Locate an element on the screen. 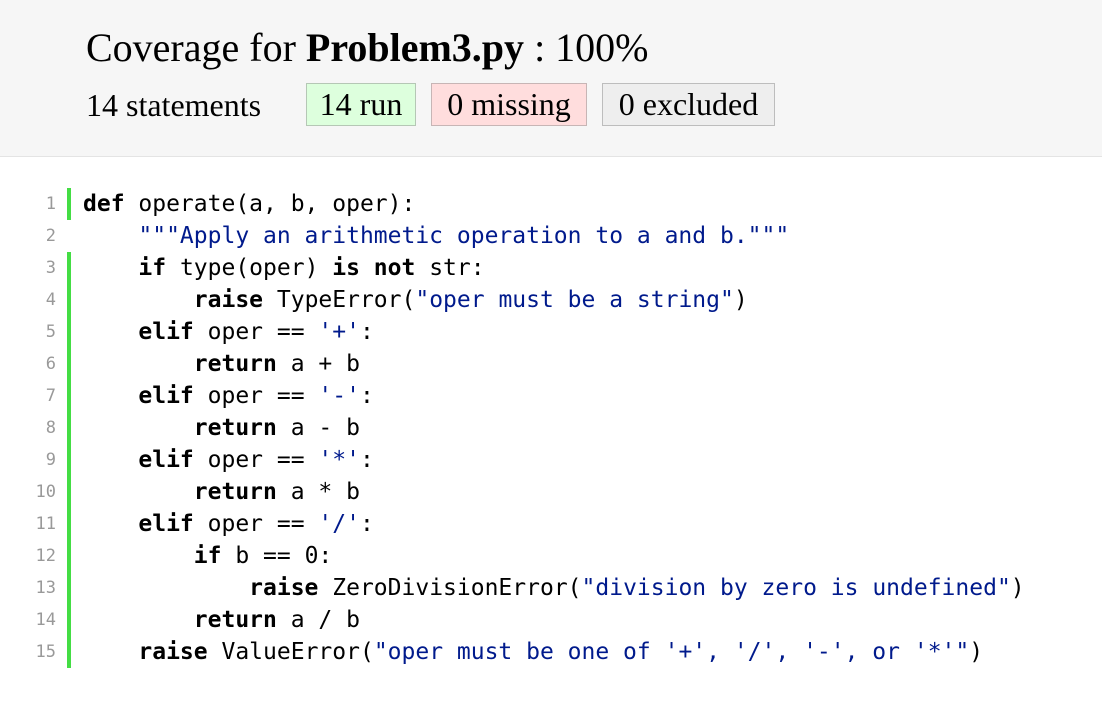  line-number: 9 is located at coordinates (28, 460).